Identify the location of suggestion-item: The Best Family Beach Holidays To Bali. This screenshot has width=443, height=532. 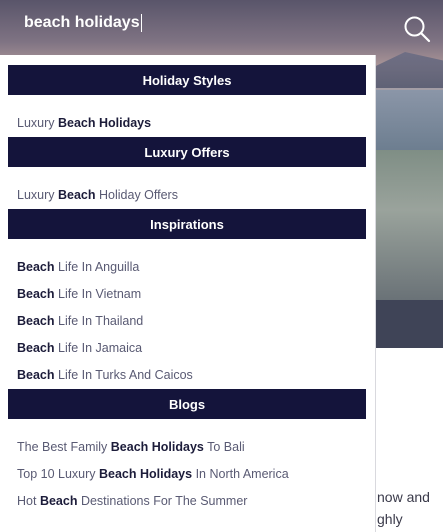
(131, 447).